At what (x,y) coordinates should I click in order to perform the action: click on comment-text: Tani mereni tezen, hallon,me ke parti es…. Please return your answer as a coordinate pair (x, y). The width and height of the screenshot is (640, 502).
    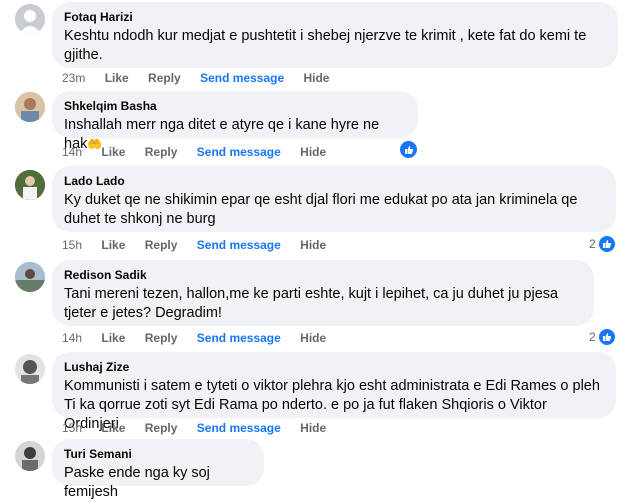
    Looking at the image, I should click on (311, 303).